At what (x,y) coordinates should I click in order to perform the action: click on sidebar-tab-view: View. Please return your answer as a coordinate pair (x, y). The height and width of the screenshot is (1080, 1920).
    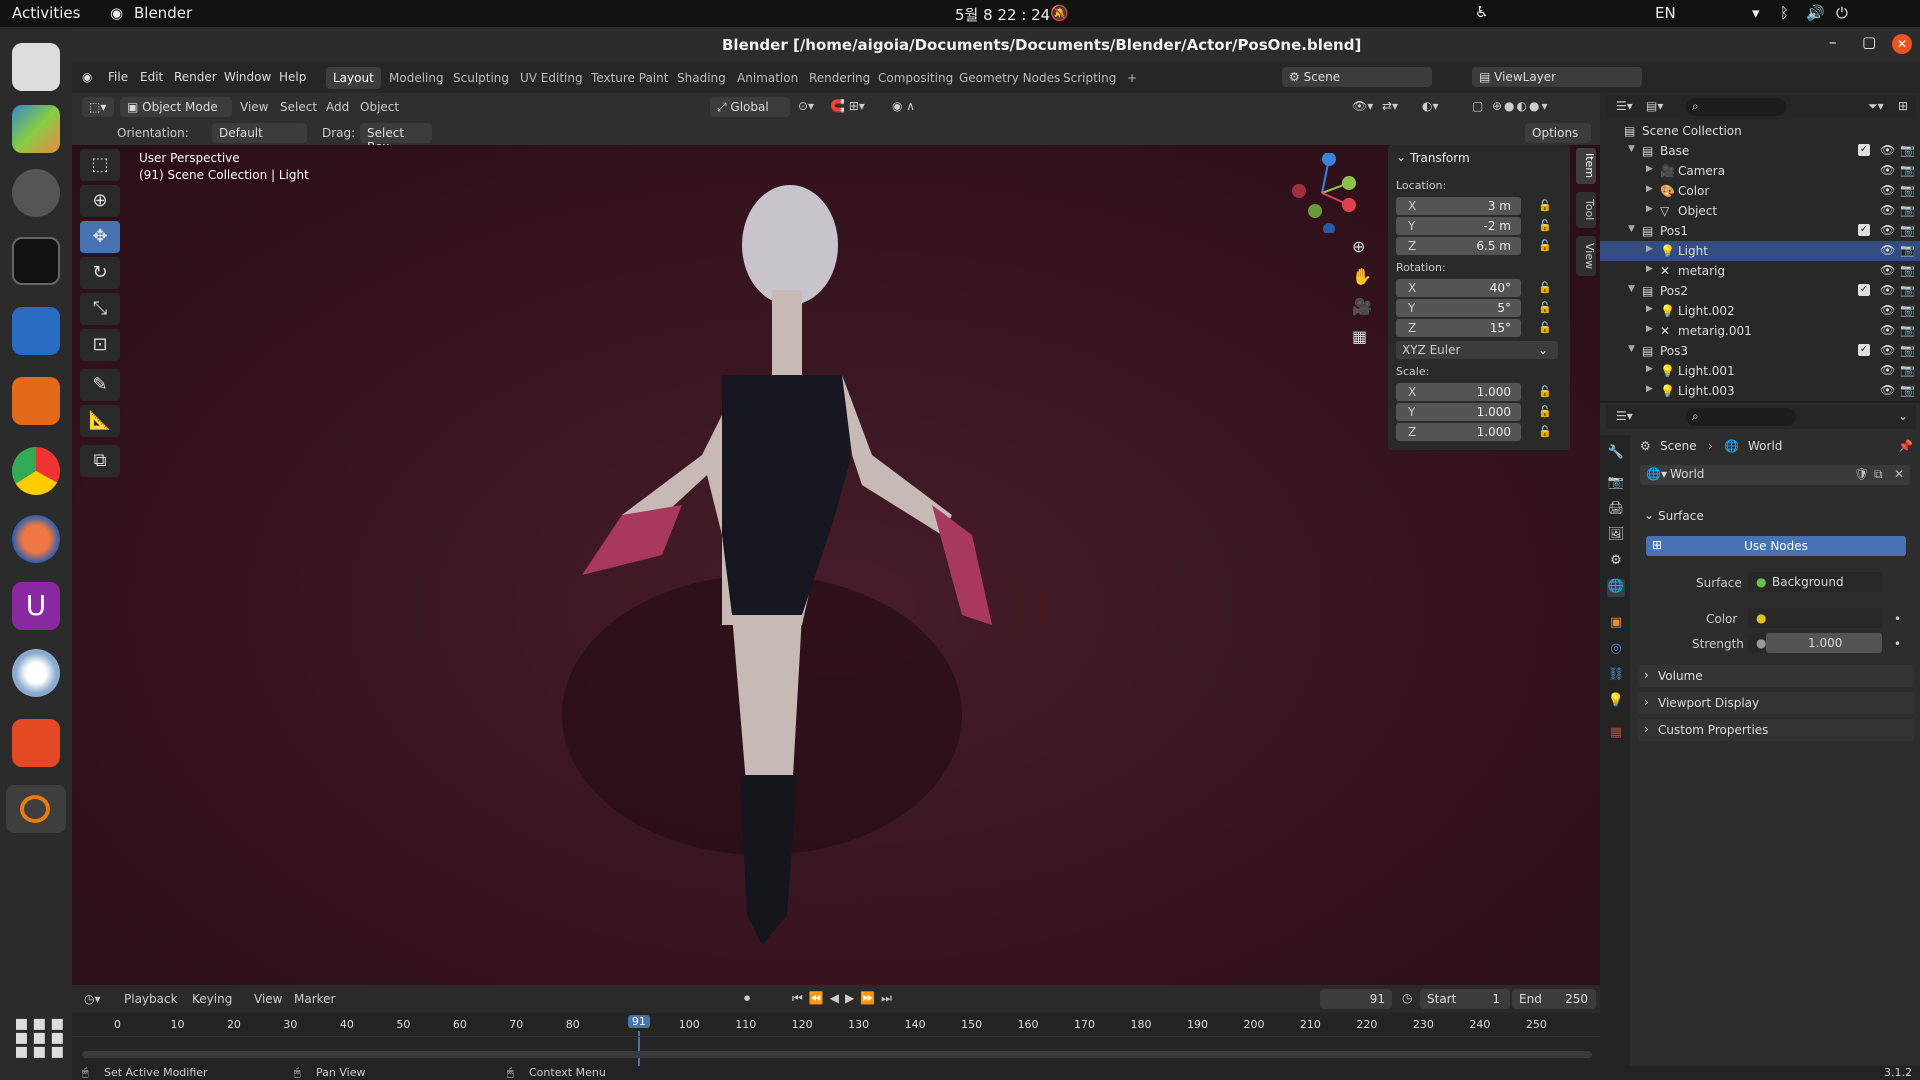
    Looking at the image, I should click on (1586, 256).